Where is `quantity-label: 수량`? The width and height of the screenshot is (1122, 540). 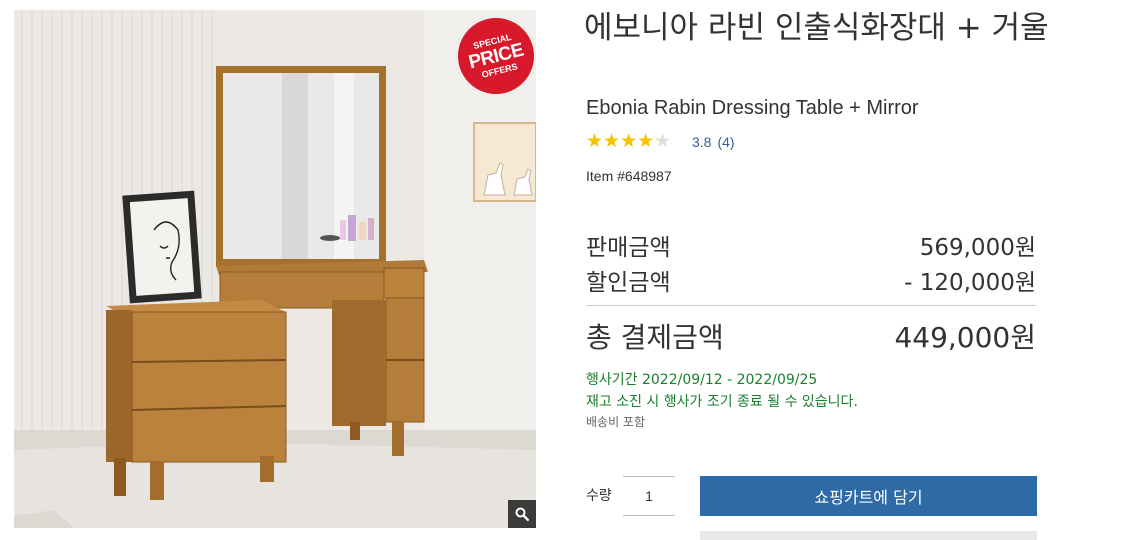 quantity-label: 수량 is located at coordinates (599, 496).